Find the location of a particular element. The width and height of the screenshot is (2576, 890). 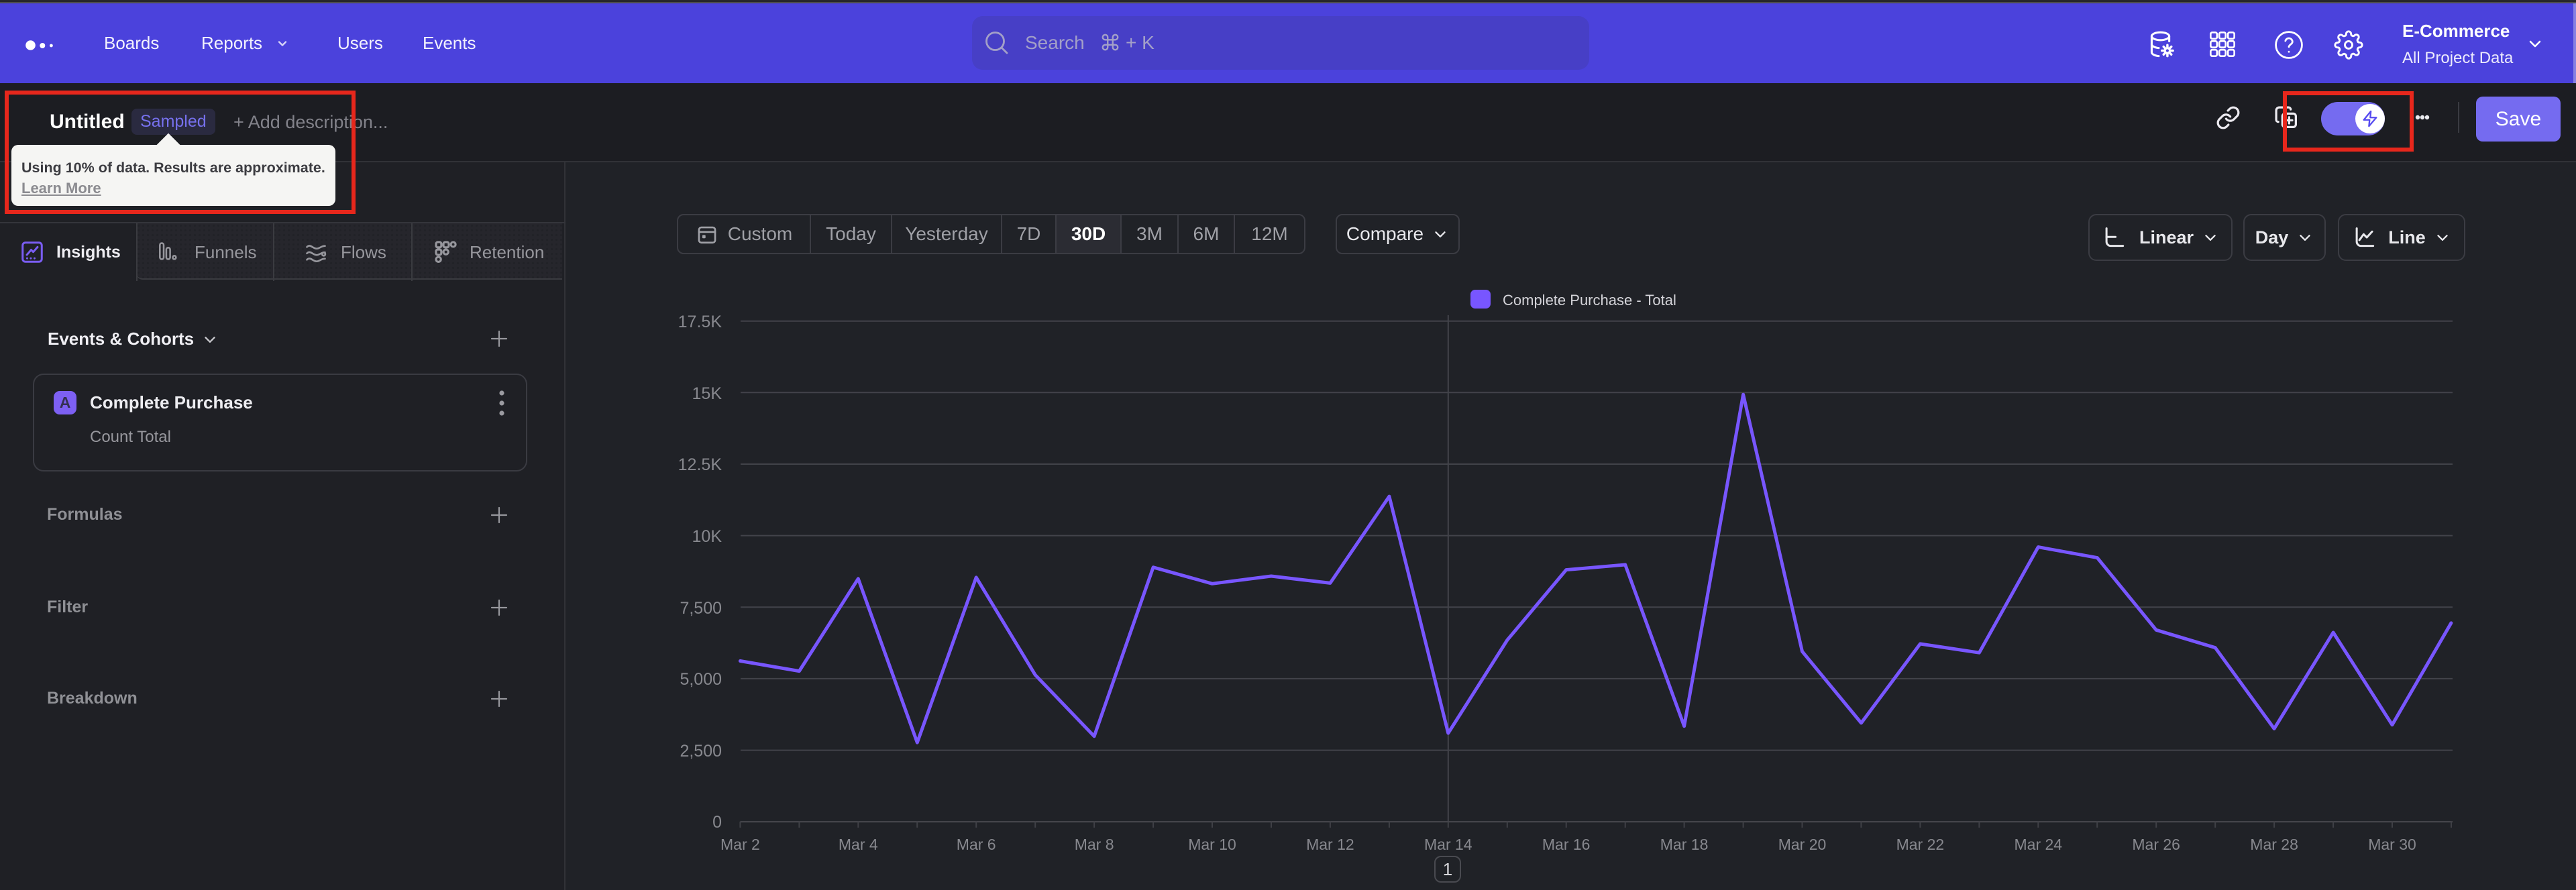

svg-text: 5,000 is located at coordinates (701, 679).